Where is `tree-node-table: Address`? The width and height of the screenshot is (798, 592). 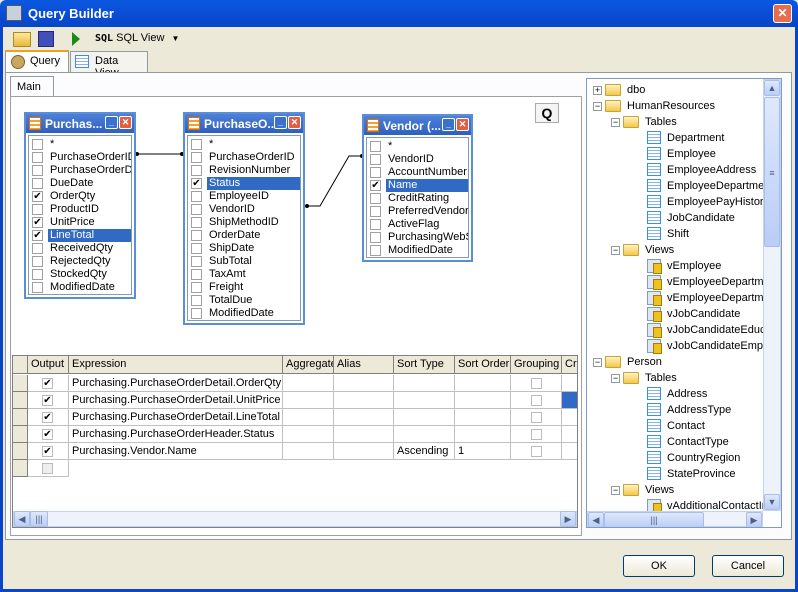
tree-node-table: Address is located at coordinates (676, 394).